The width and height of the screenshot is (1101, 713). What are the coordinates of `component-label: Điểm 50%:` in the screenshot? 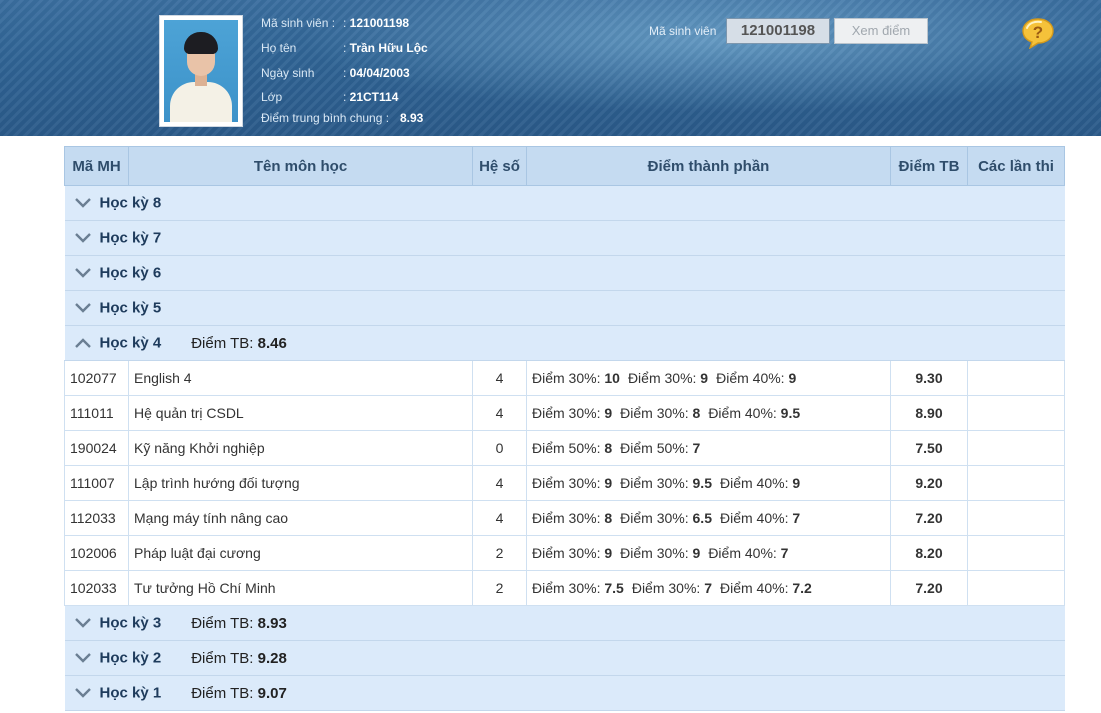 It's located at (566, 448).